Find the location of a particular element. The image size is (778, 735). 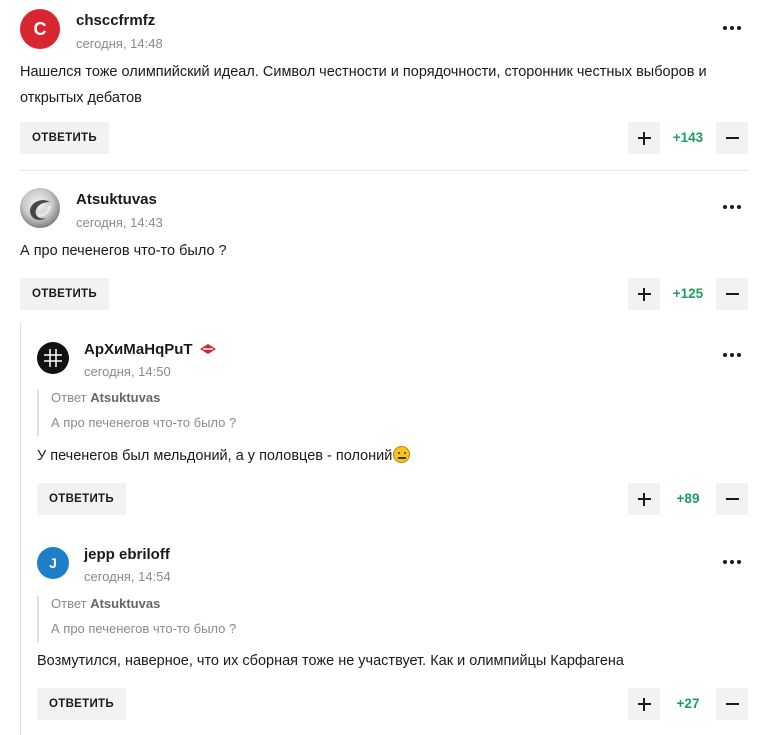

comment-author: Atsuktuvas is located at coordinates (116, 199).